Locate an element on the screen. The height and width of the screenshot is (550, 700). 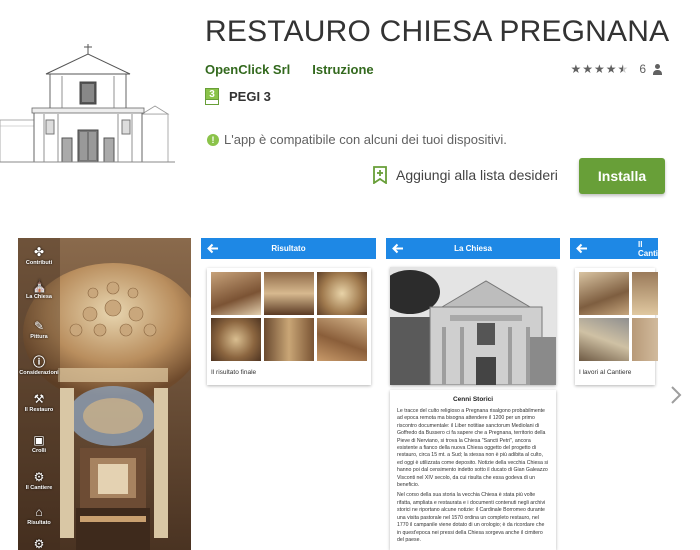
chevron-right-icon is located at coordinates (676, 395).